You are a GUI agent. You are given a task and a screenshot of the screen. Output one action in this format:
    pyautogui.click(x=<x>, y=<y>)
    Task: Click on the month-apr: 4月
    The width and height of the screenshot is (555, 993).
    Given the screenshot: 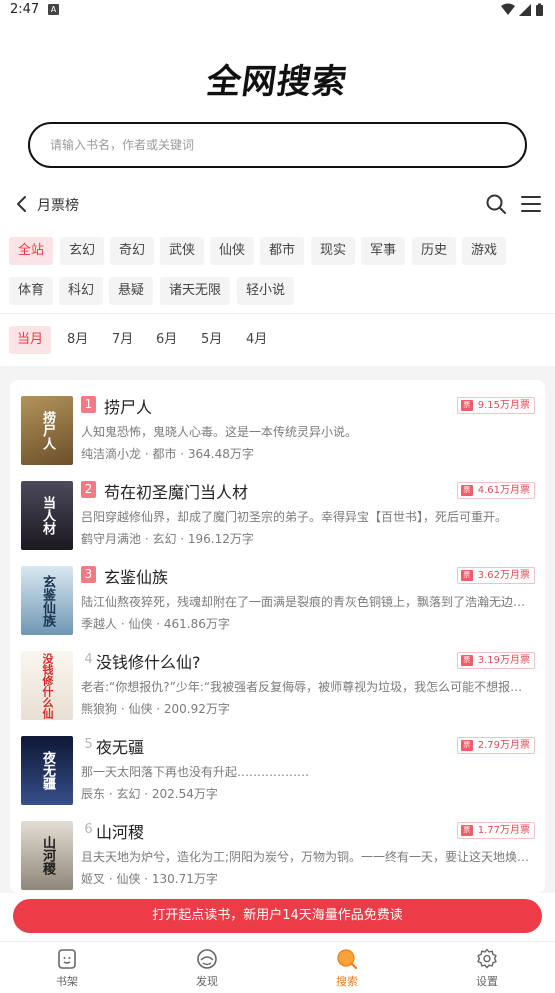 What is the action you would take?
    pyautogui.click(x=256, y=340)
    